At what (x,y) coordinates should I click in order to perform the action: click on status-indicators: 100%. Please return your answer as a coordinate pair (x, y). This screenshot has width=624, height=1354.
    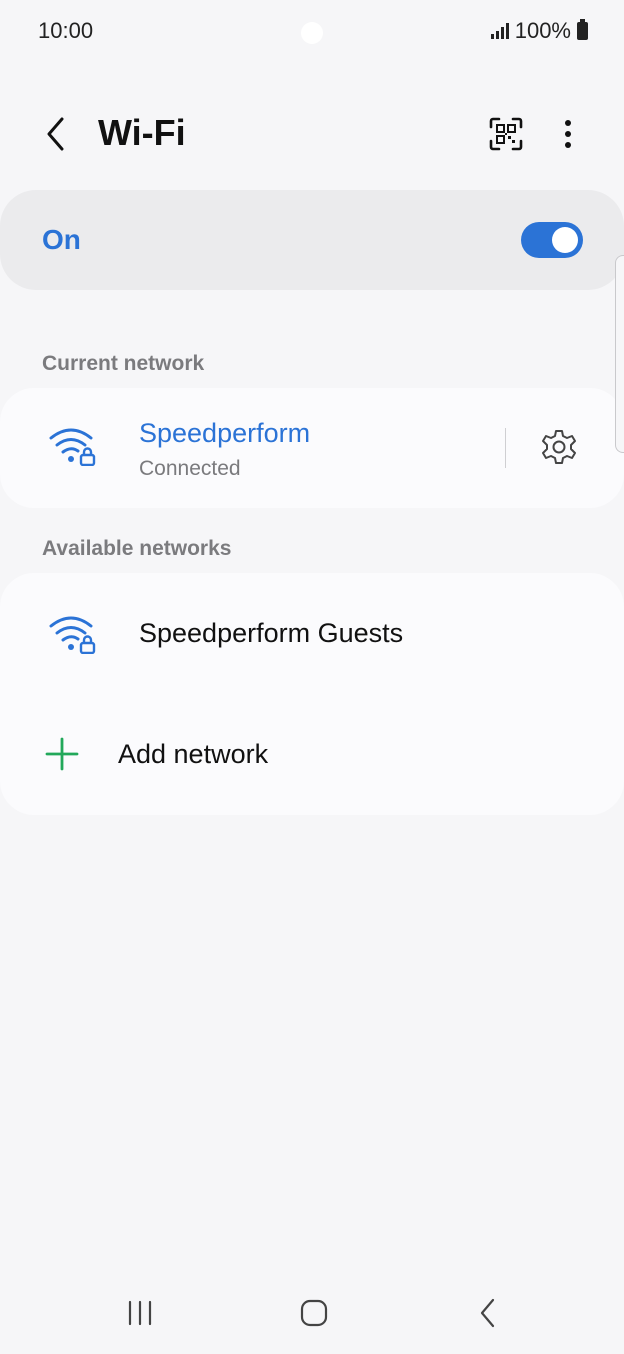
    Looking at the image, I should click on (539, 31).